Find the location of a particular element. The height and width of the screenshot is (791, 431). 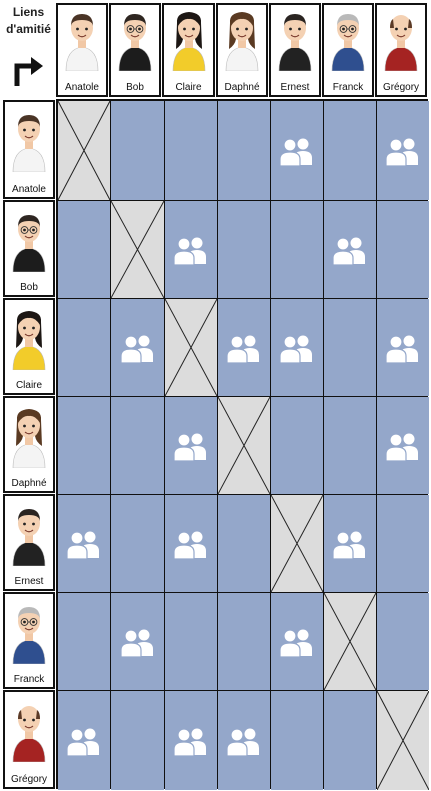

row-header-person: Grégory is located at coordinates (29, 739).